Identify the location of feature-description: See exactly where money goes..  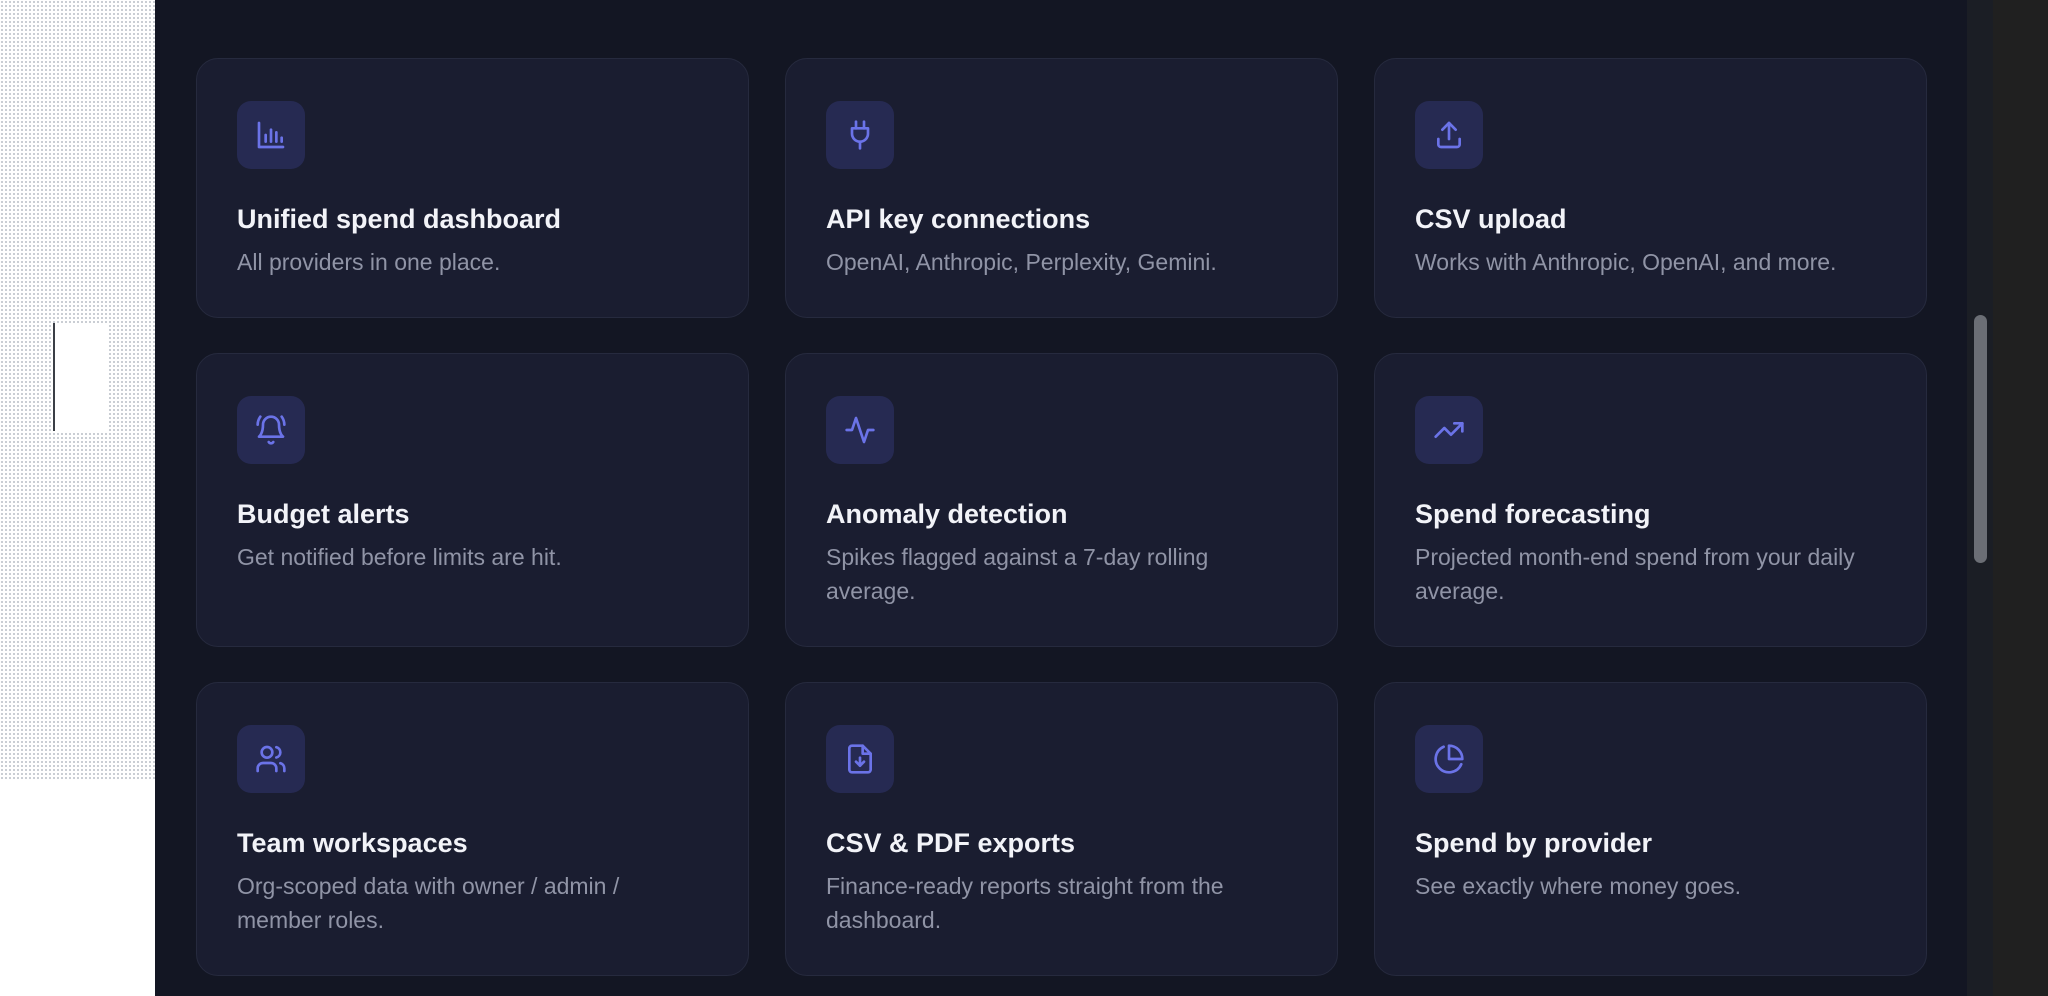
(1578, 886).